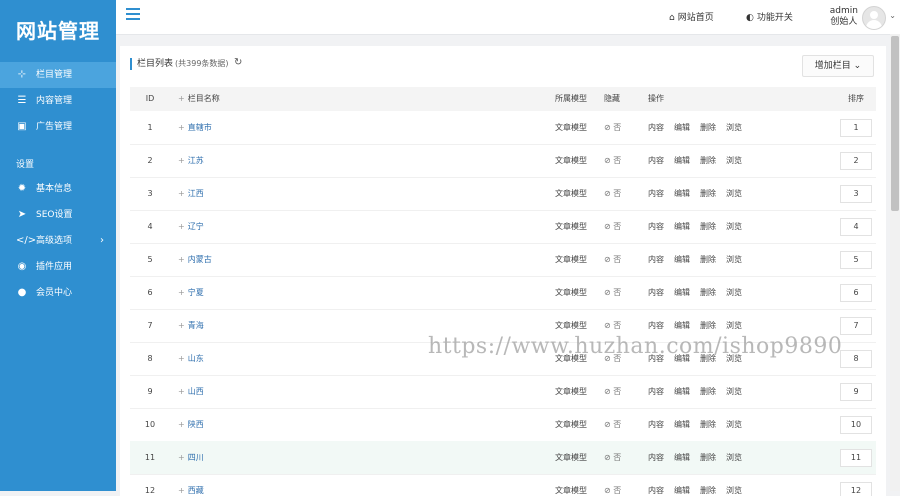 The width and height of the screenshot is (900, 496). Describe the element at coordinates (856, 161) in the screenshot. I see `sort-input: 2` at that location.